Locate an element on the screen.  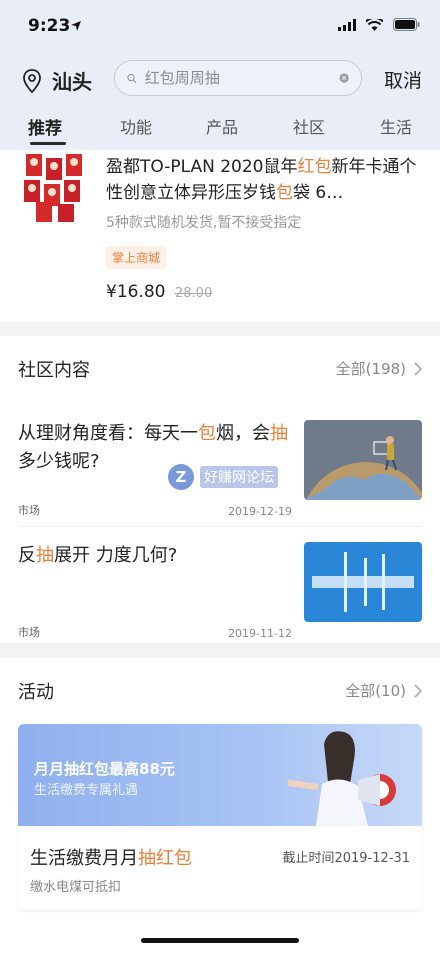
tab-functions: 功能 is located at coordinates (136, 126).